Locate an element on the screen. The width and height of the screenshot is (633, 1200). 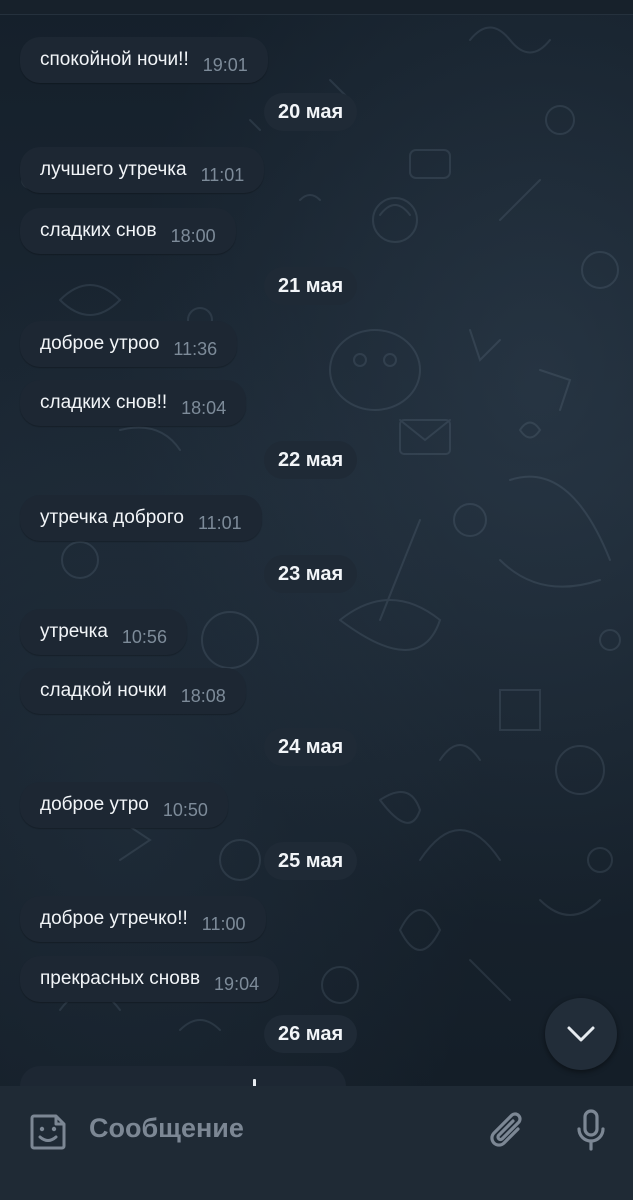
microphone-icon is located at coordinates (591, 1130).